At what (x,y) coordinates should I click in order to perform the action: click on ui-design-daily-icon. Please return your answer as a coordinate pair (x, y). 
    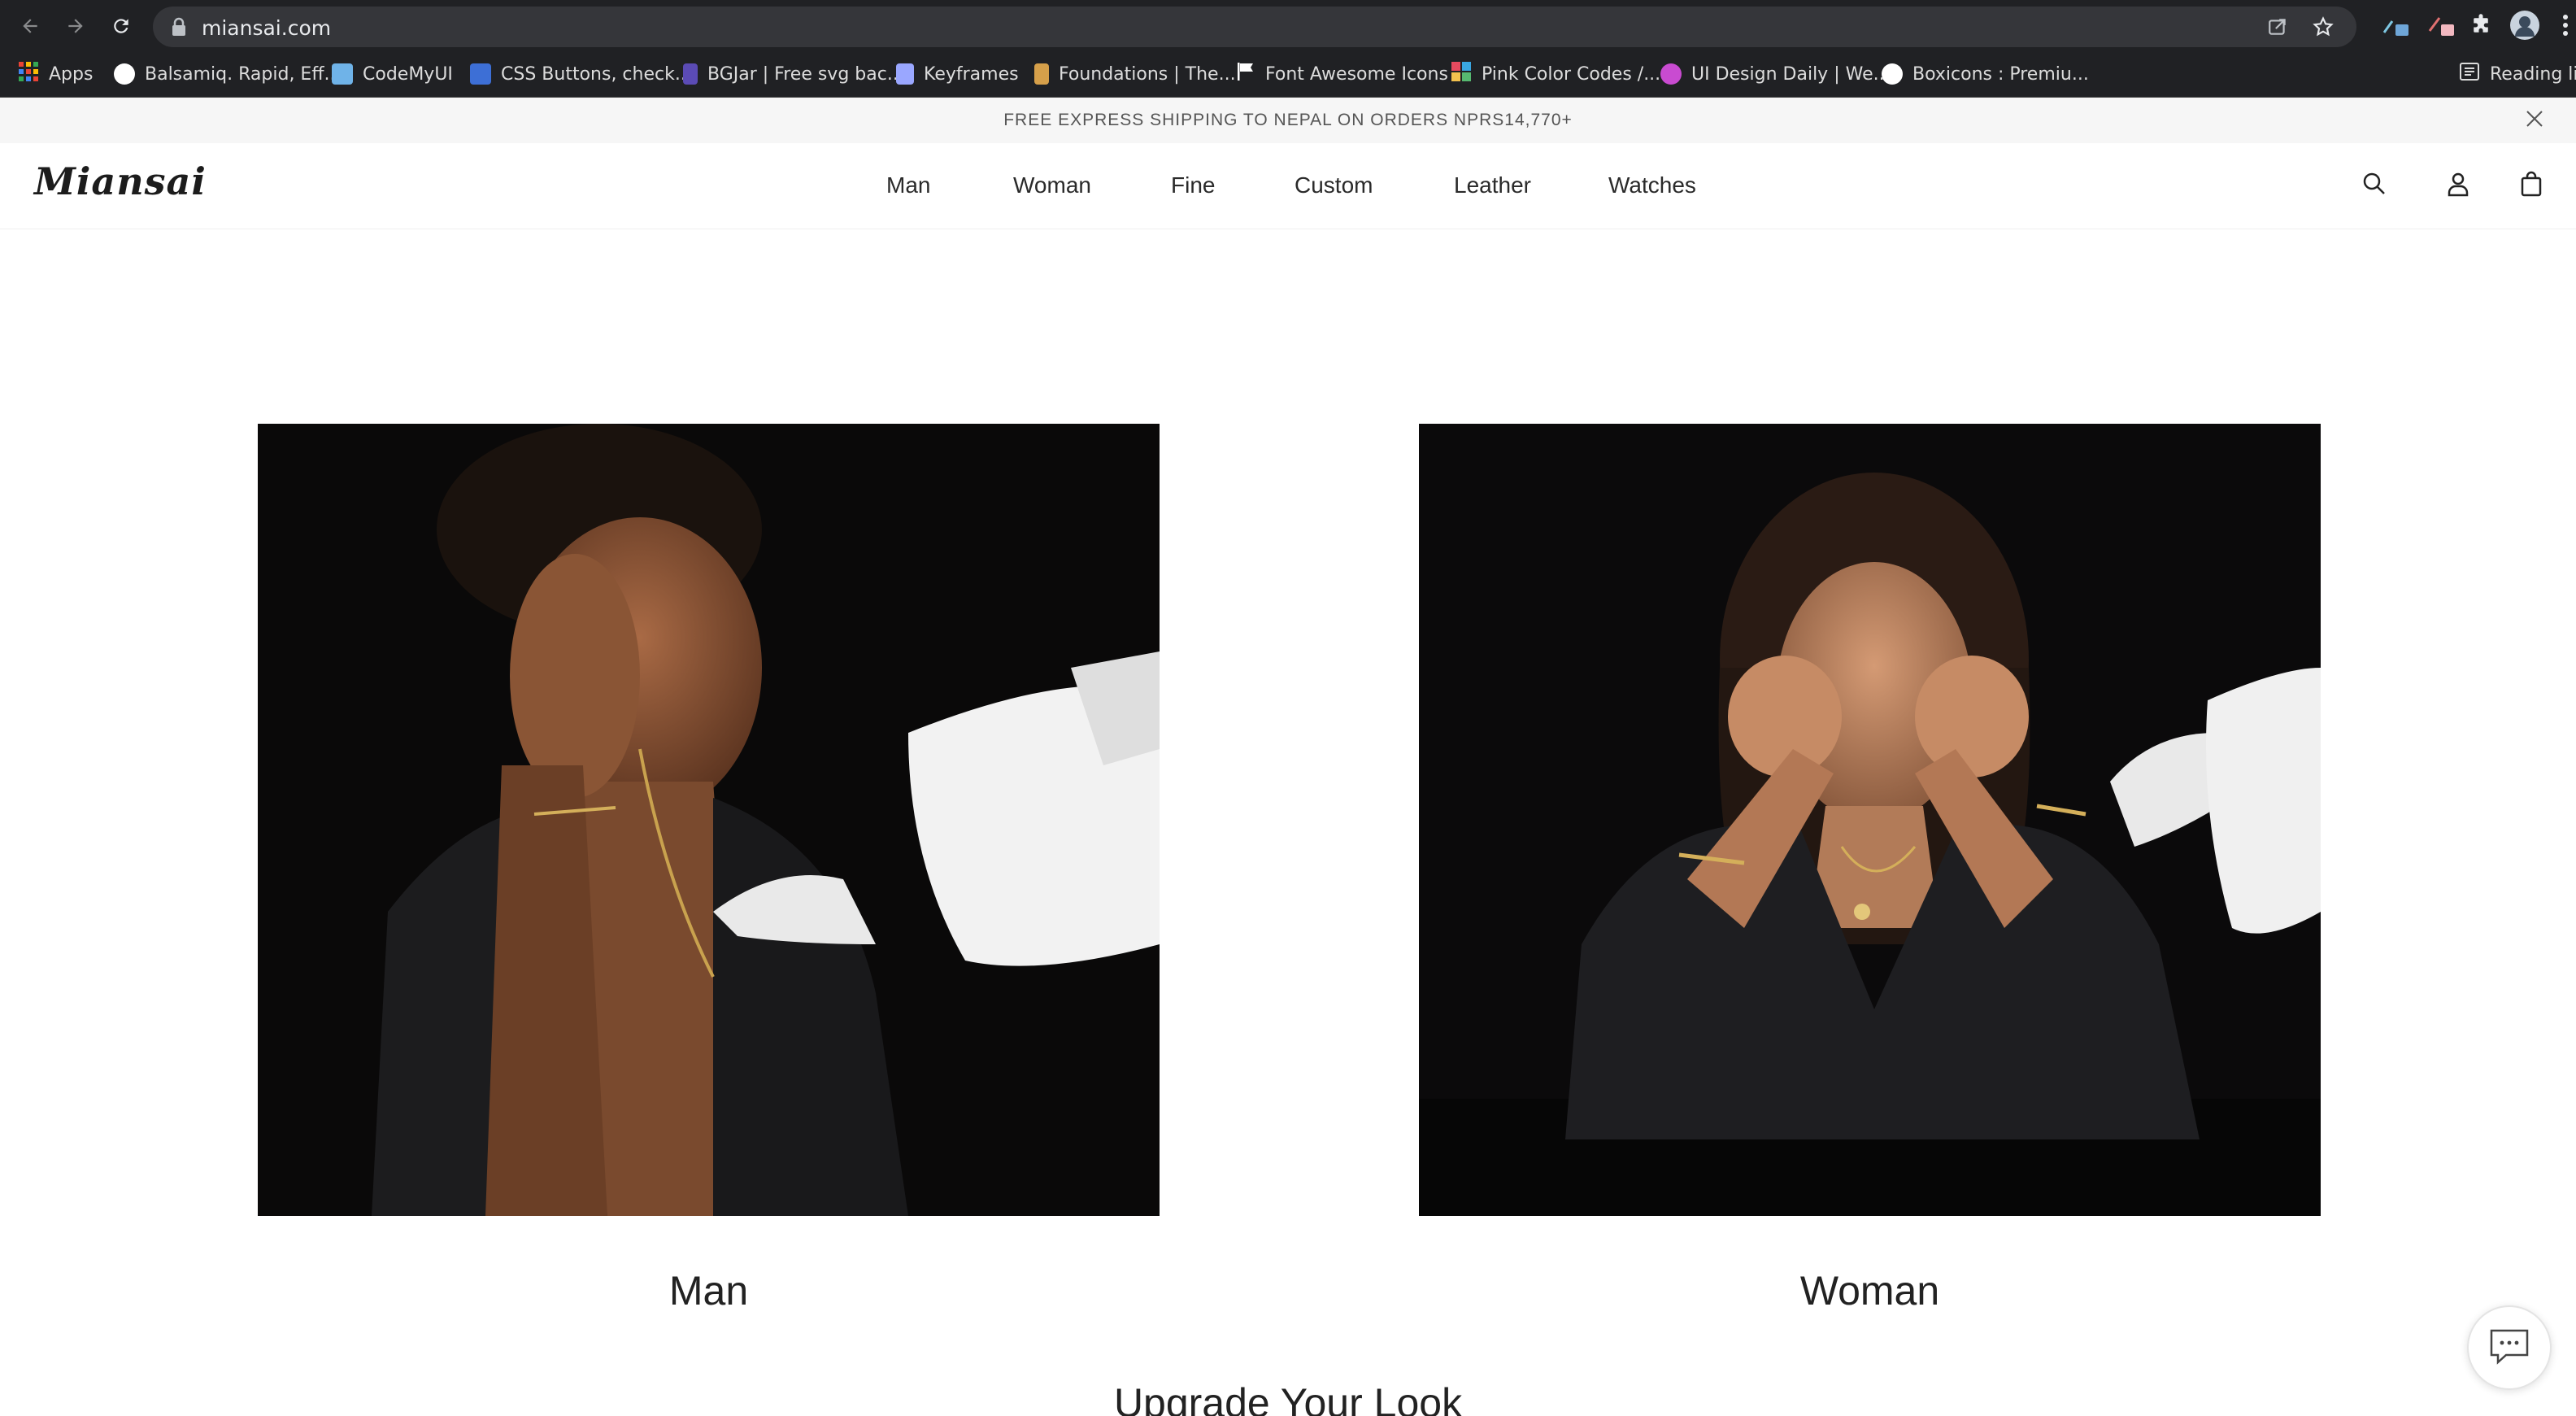
    Looking at the image, I should click on (1671, 74).